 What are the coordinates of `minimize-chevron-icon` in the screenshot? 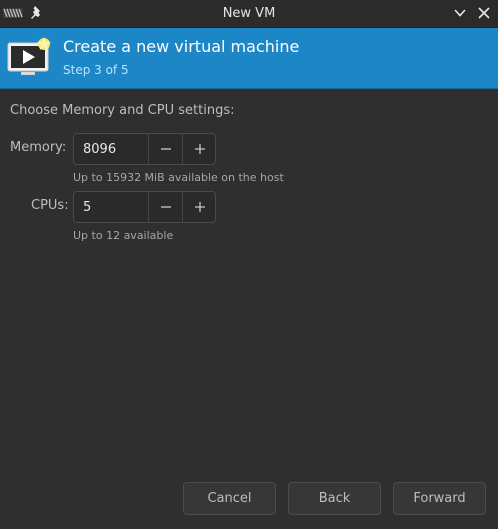 It's located at (460, 13).